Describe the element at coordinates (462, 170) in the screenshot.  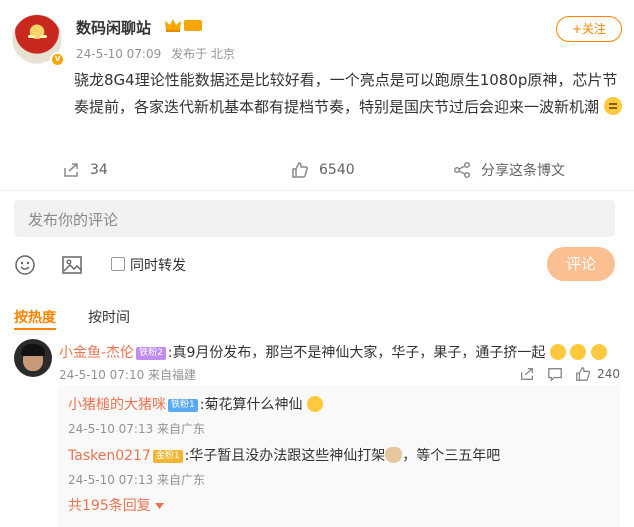
I see `share-icon` at that location.